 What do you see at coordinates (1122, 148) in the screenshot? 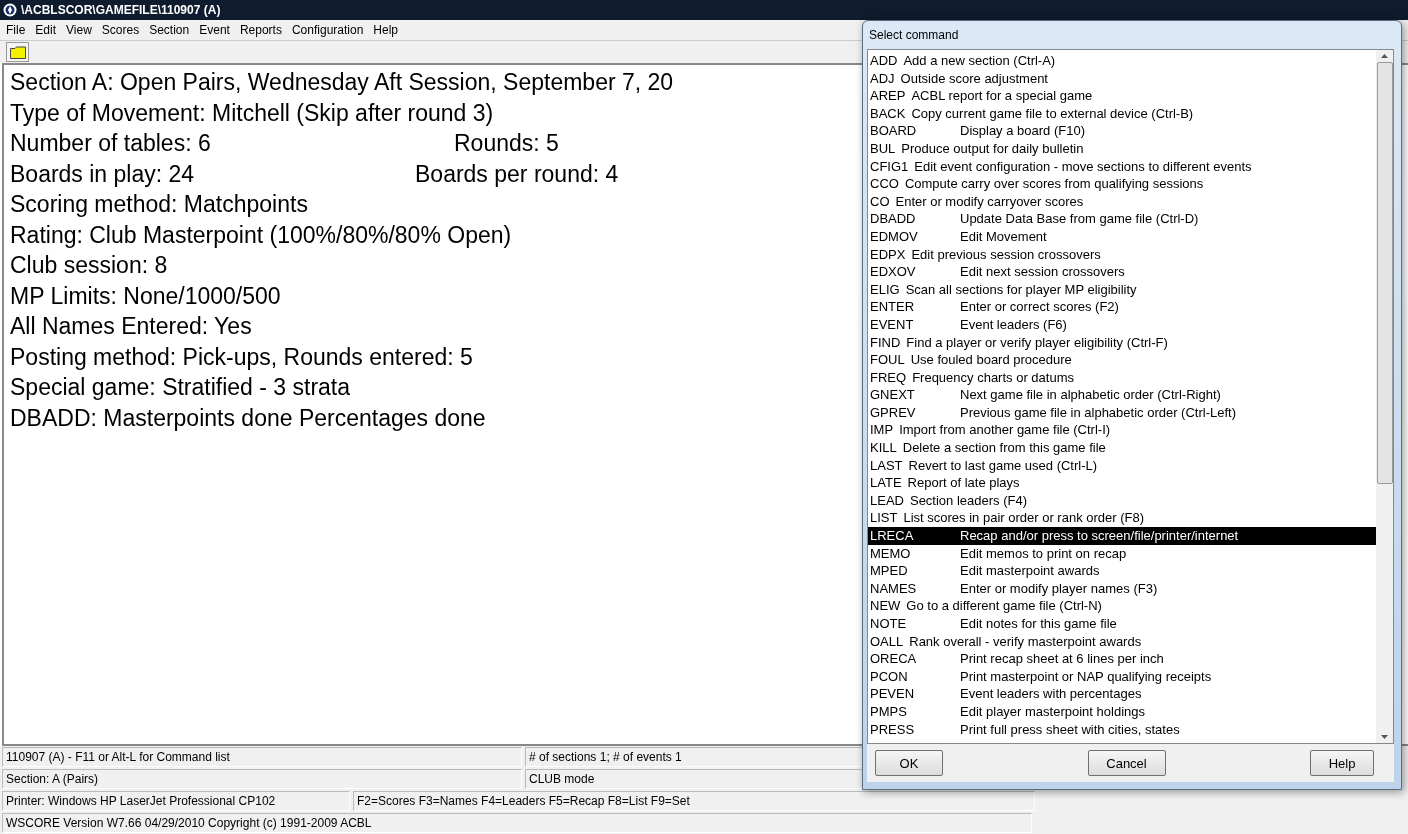
I see `command-item: BUL Produce output for daily bulletin` at bounding box center [1122, 148].